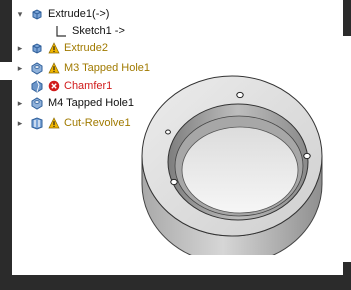 The image size is (351, 290). What do you see at coordinates (20, 14) in the screenshot?
I see `expand-caret-icon: ▾` at bounding box center [20, 14].